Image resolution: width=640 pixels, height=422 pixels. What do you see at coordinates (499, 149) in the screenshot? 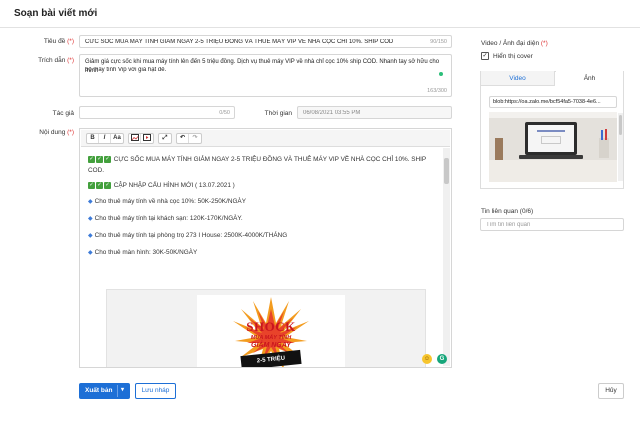
I see `decor-object` at bounding box center [499, 149].